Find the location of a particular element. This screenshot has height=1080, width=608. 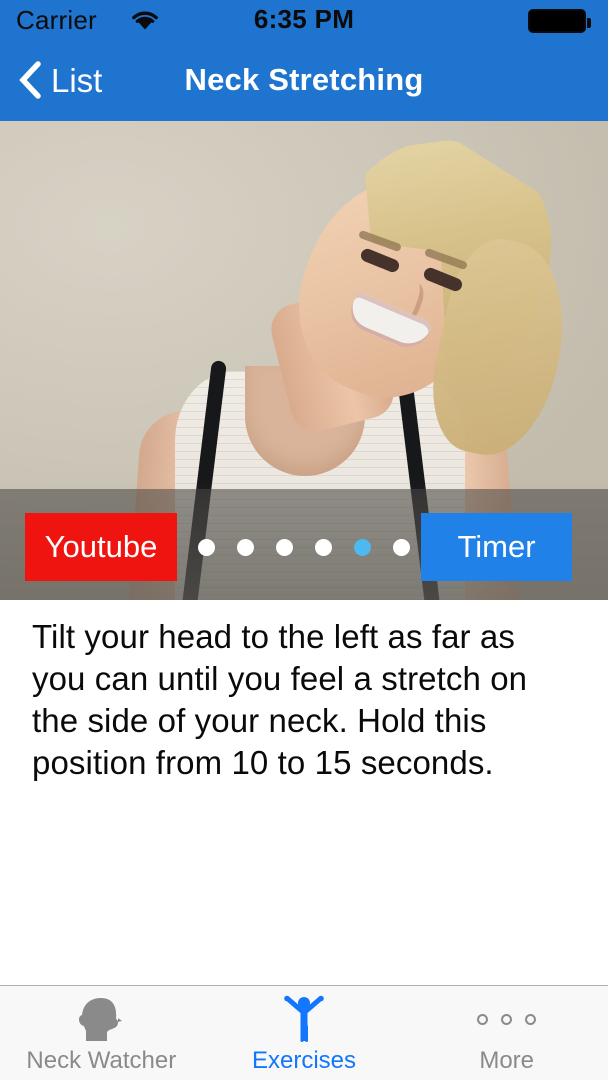

media-control-overlay: Youtube Timer is located at coordinates (304, 544).